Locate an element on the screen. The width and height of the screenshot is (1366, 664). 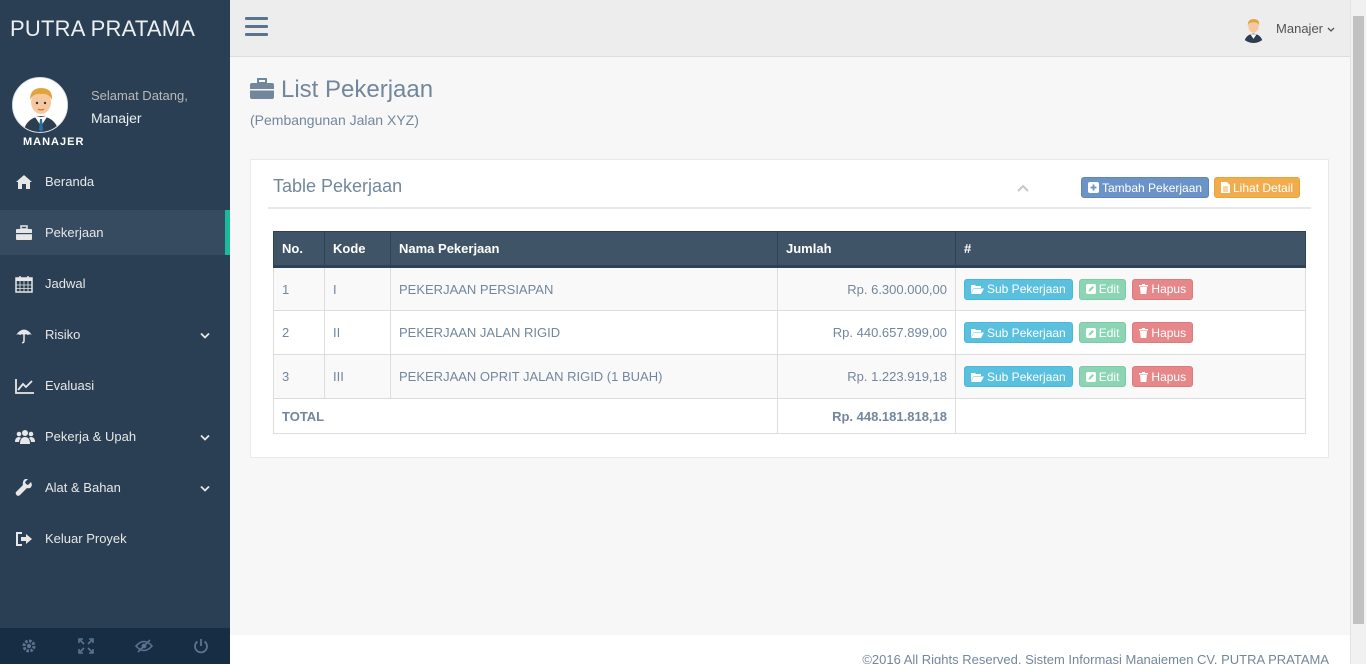
chevron-up-icon is located at coordinates (1023, 187).